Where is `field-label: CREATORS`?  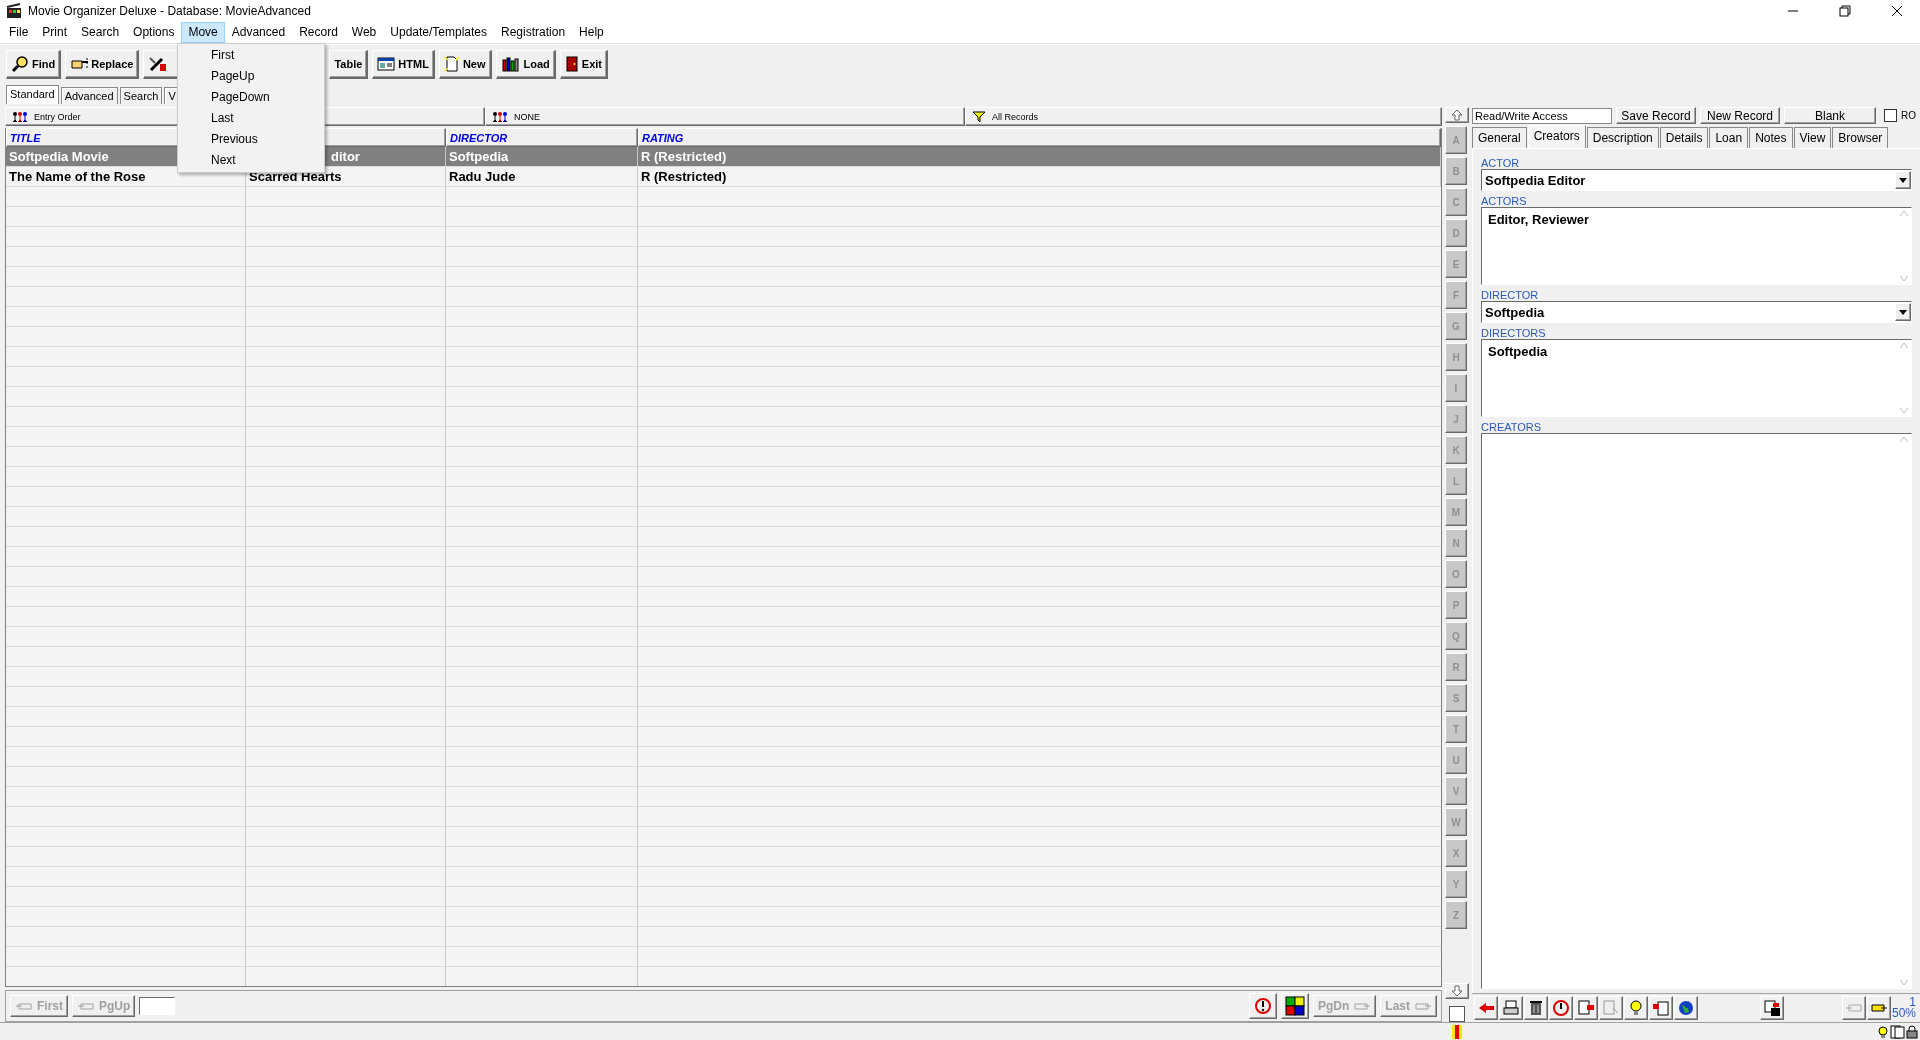
field-label: CREATORS is located at coordinates (1512, 427).